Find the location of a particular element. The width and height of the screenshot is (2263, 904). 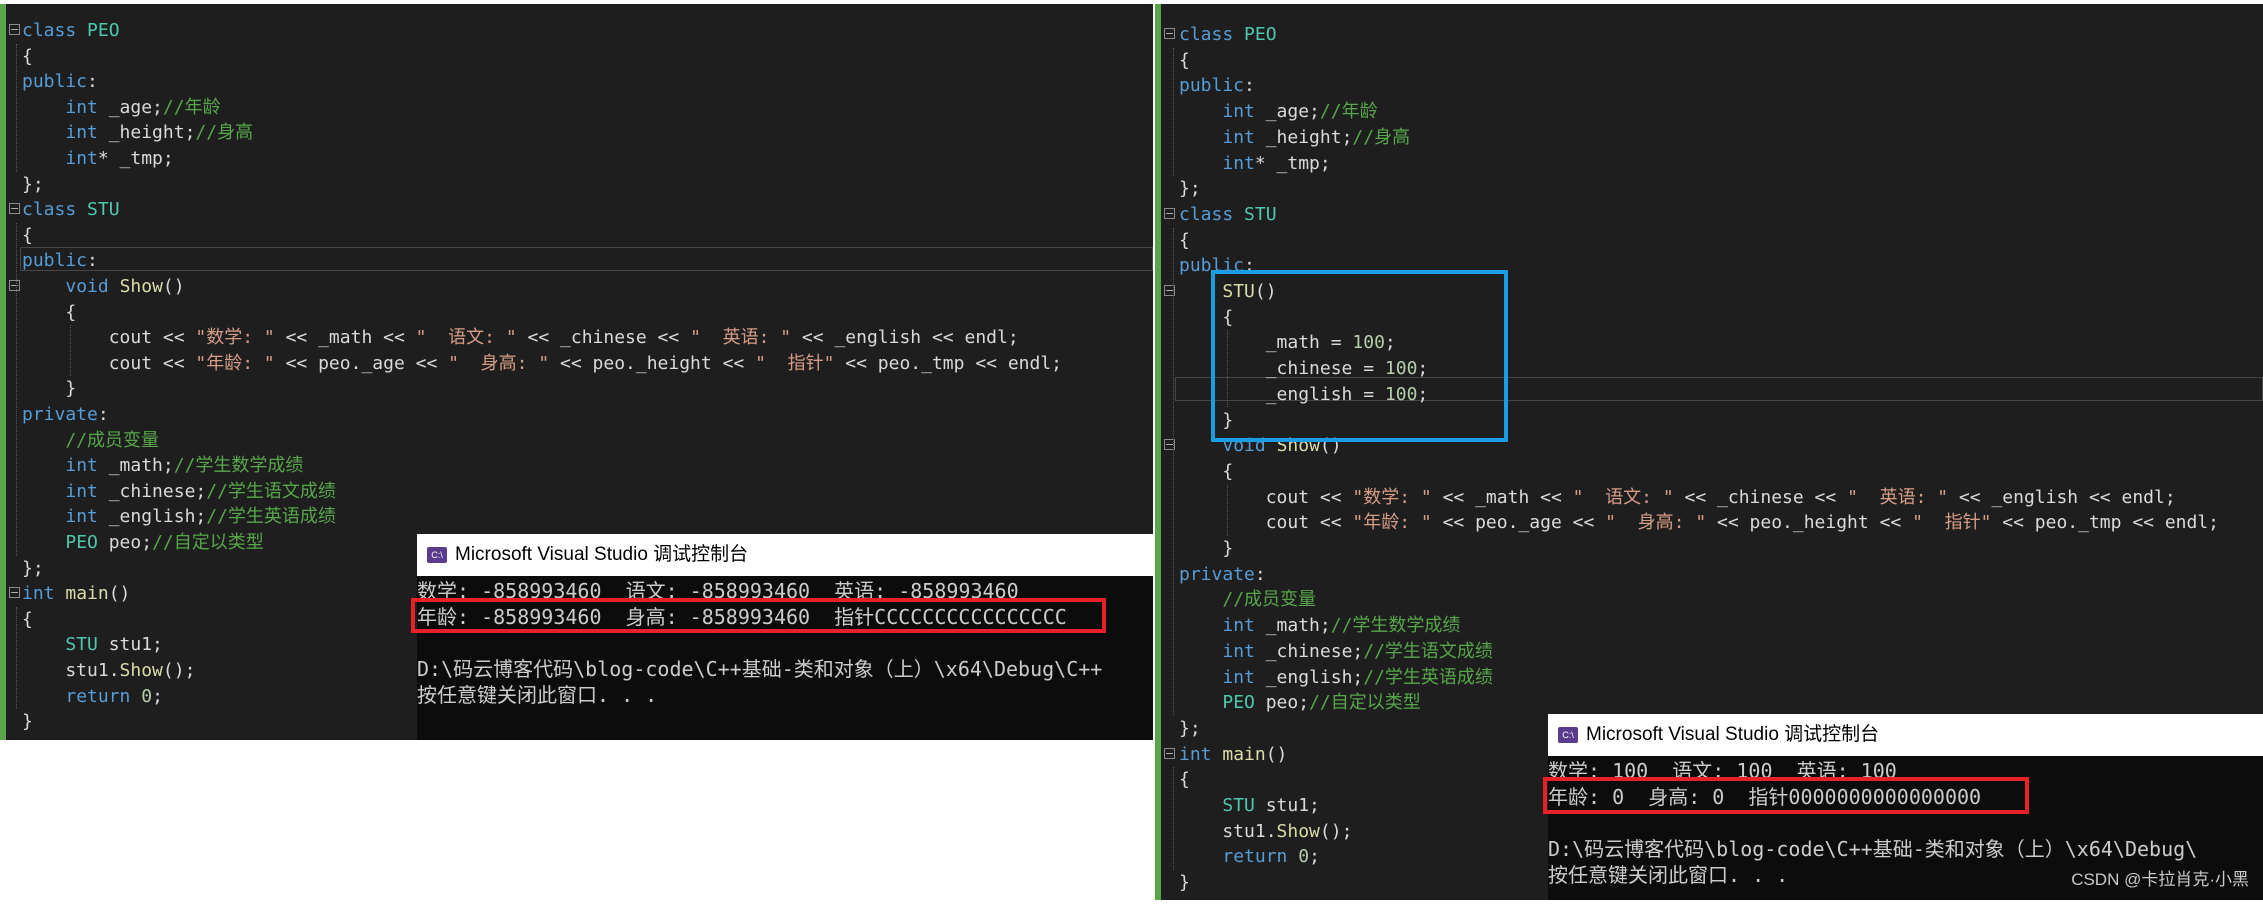

code-token: STU is located at coordinates (1238, 805).